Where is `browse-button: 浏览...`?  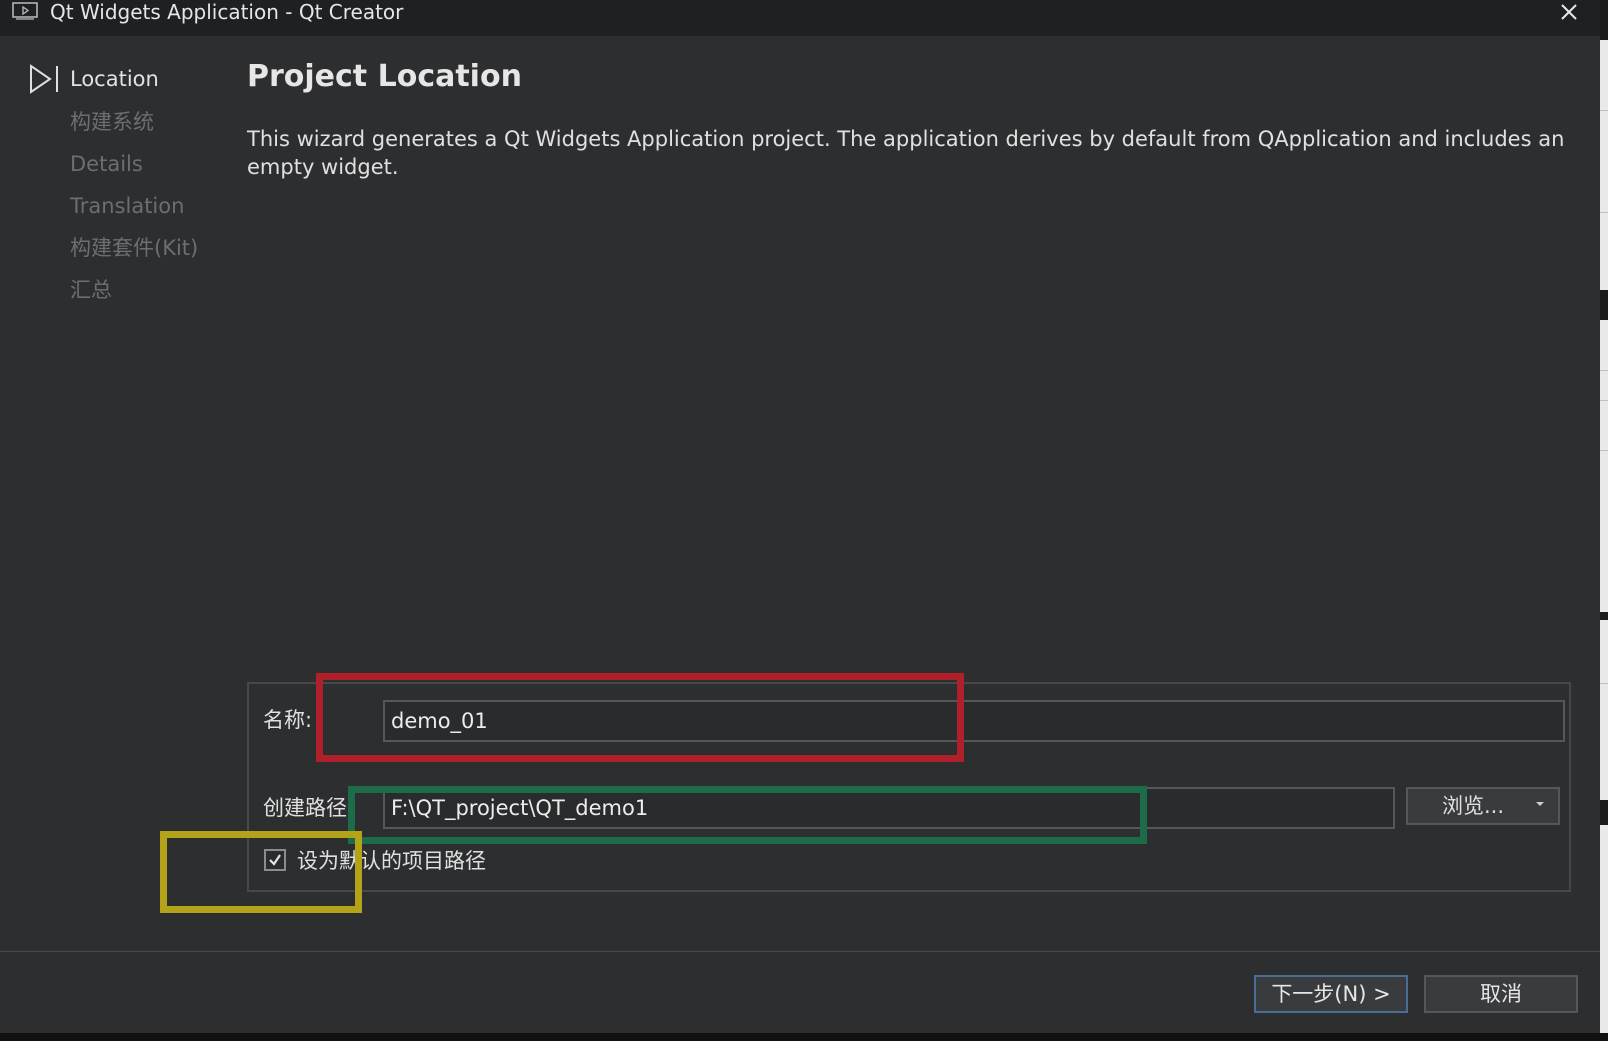 browse-button: 浏览... is located at coordinates (1483, 806).